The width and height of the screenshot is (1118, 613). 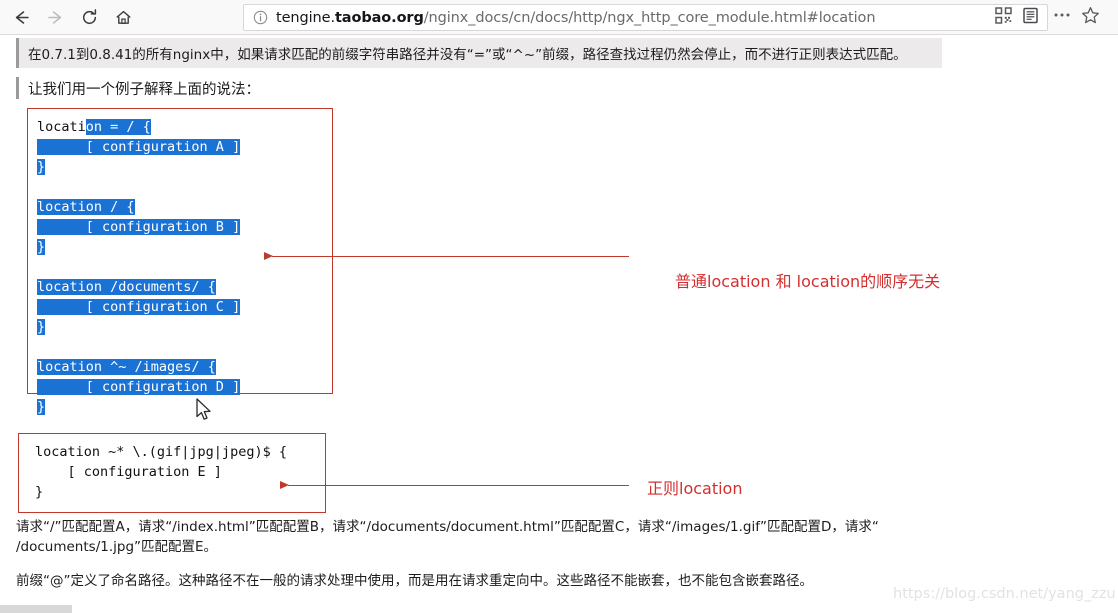 I want to click on selected-text: [ configuration B ], so click(x=139, y=227).